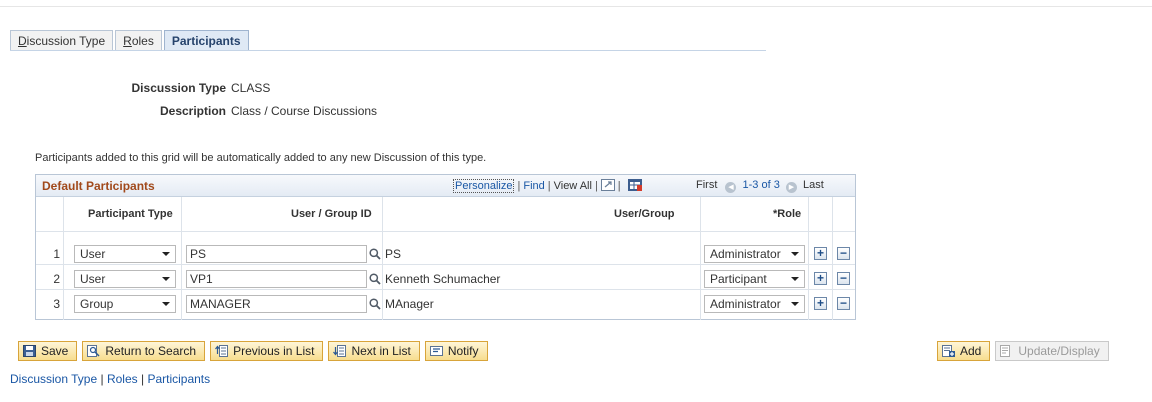 This screenshot has width=1152, height=402. Describe the element at coordinates (66, 41) in the screenshot. I see `tab-label: iscussion Type` at that location.